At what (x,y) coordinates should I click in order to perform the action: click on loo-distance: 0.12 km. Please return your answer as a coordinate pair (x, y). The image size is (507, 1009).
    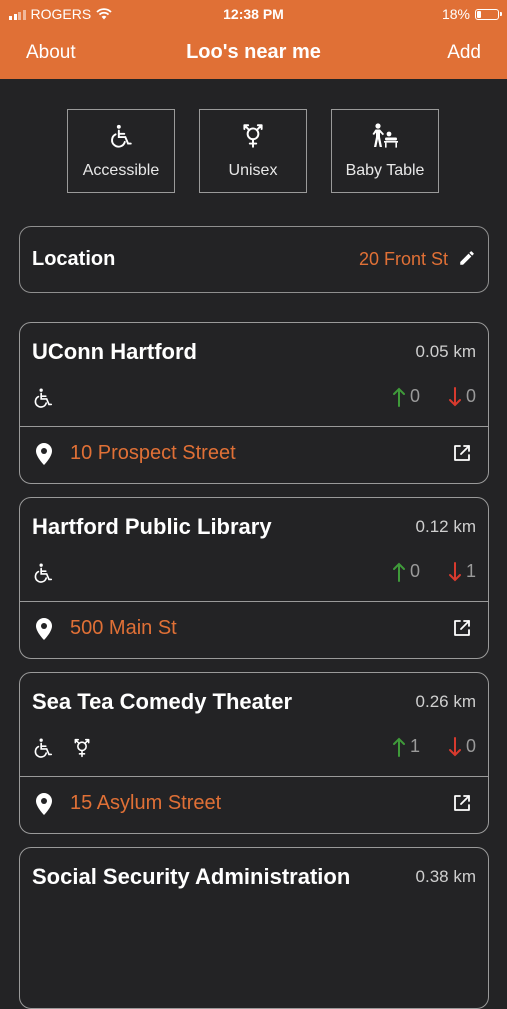
    Looking at the image, I should click on (445, 526).